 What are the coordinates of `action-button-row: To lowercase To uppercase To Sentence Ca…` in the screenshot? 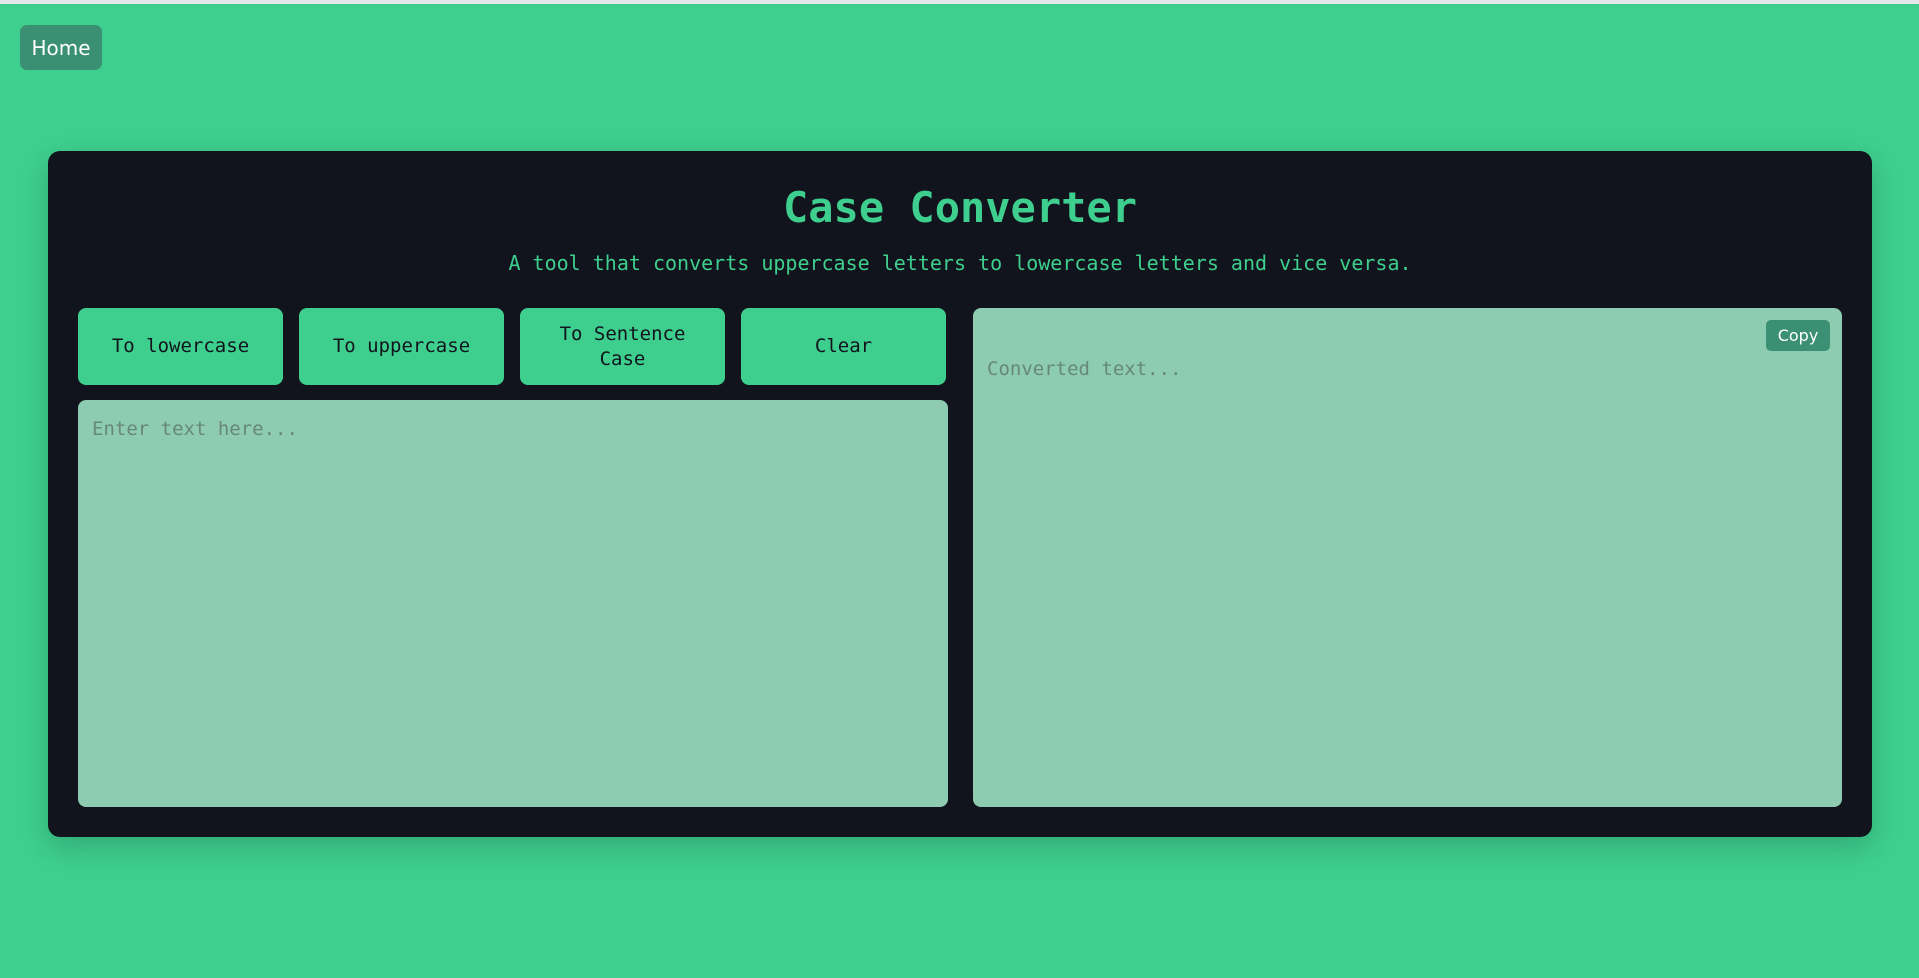 It's located at (513, 346).